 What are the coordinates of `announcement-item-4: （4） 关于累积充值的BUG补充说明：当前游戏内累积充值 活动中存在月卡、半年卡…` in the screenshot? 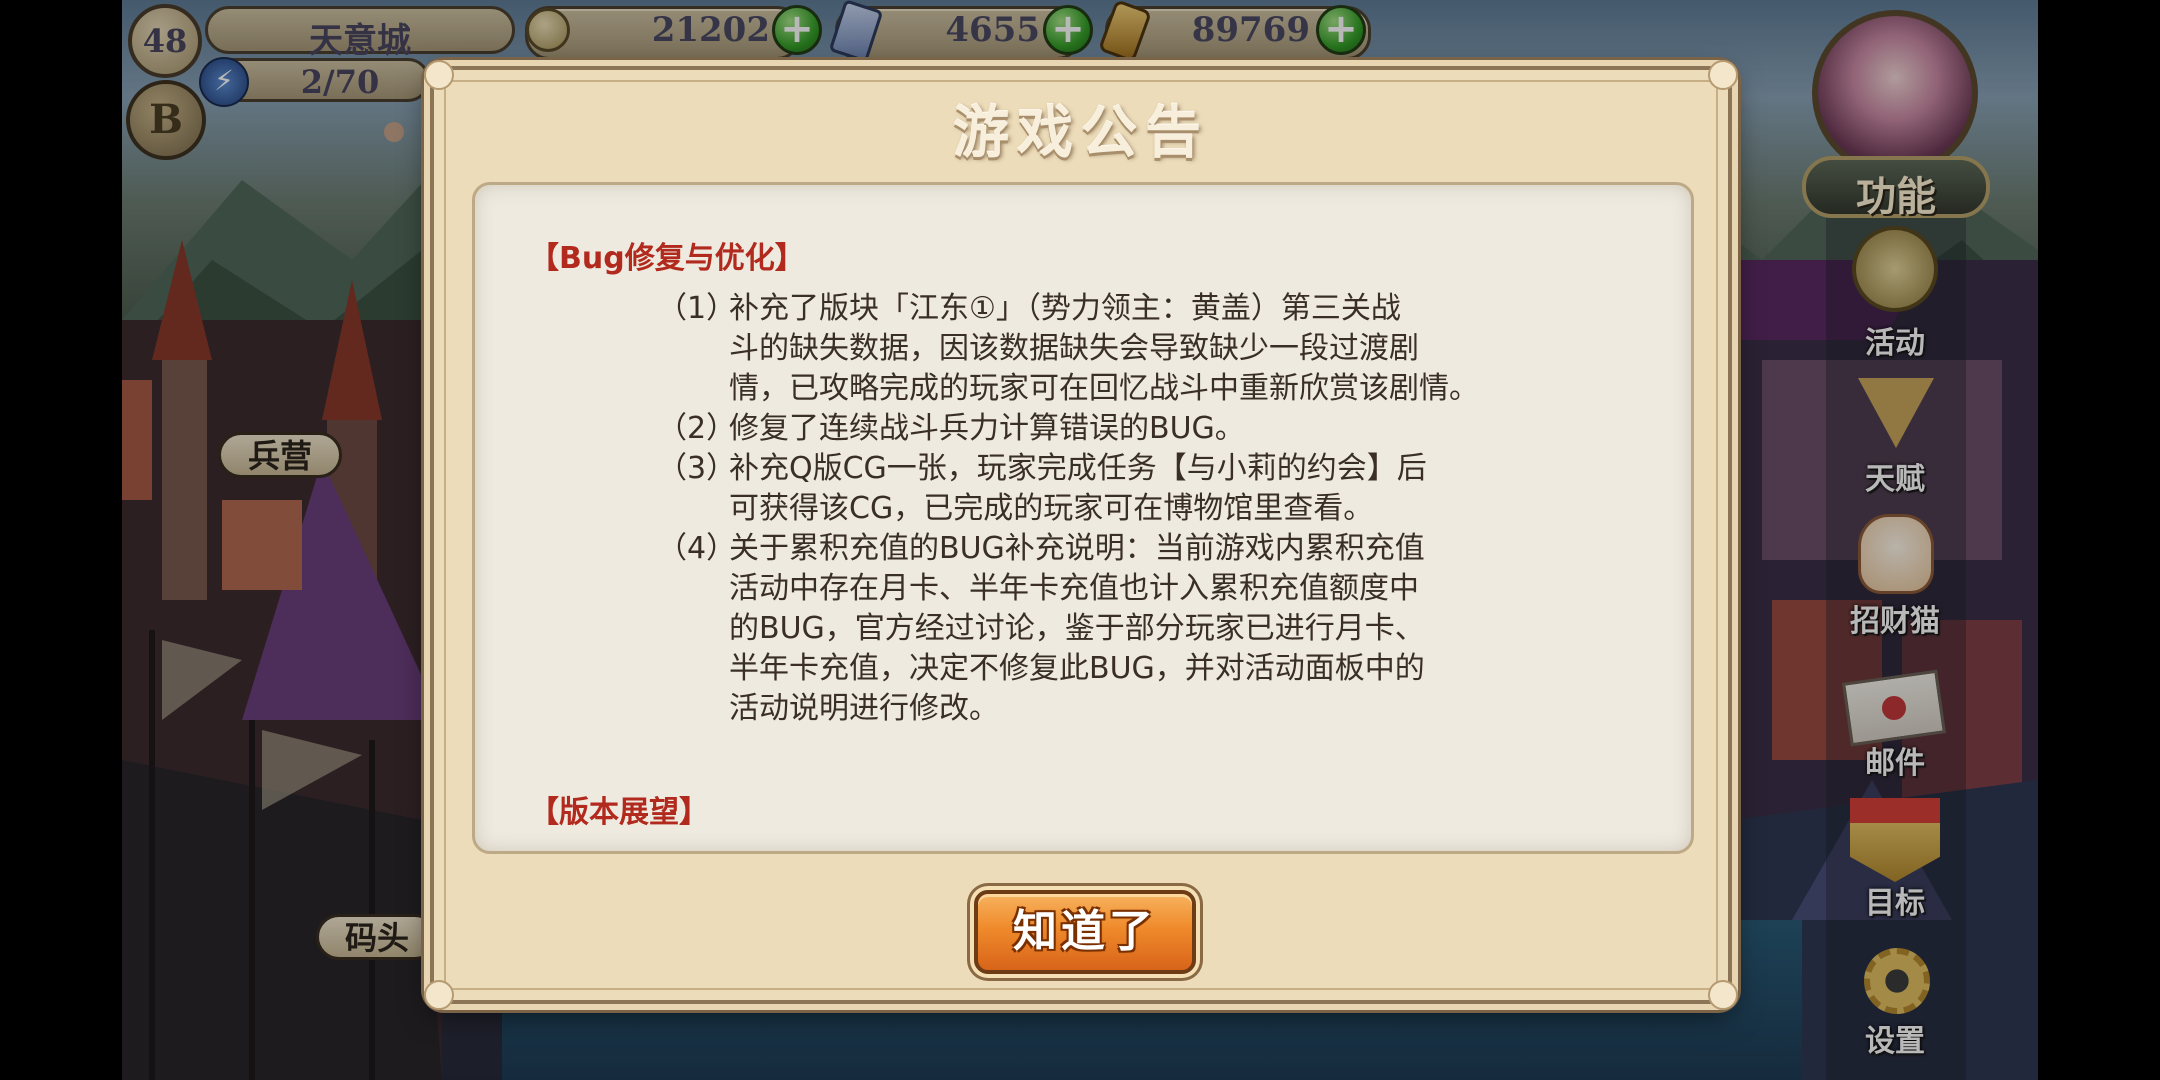 It's located at (1087, 629).